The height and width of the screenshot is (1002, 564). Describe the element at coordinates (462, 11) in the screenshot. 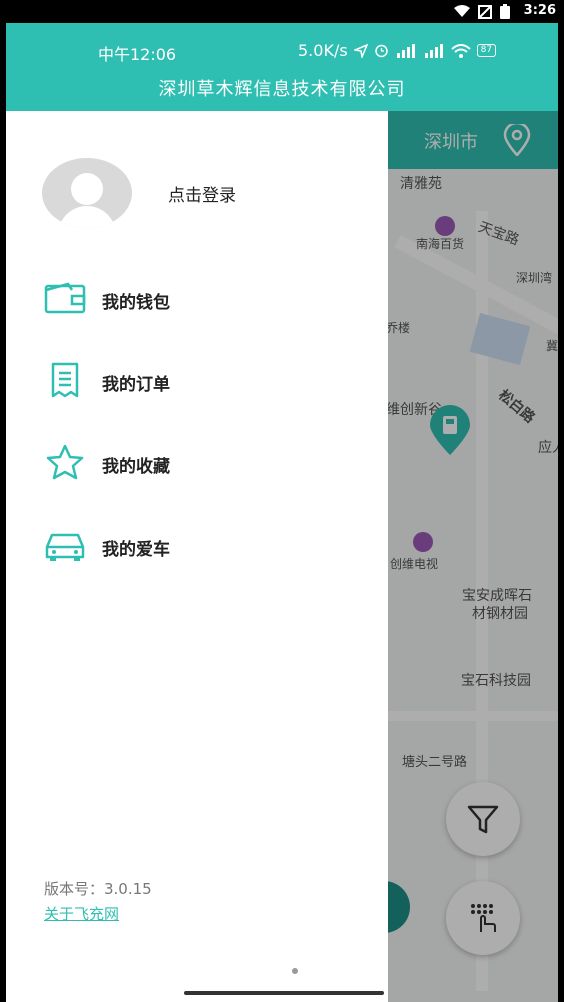

I see `wifi-icon` at that location.